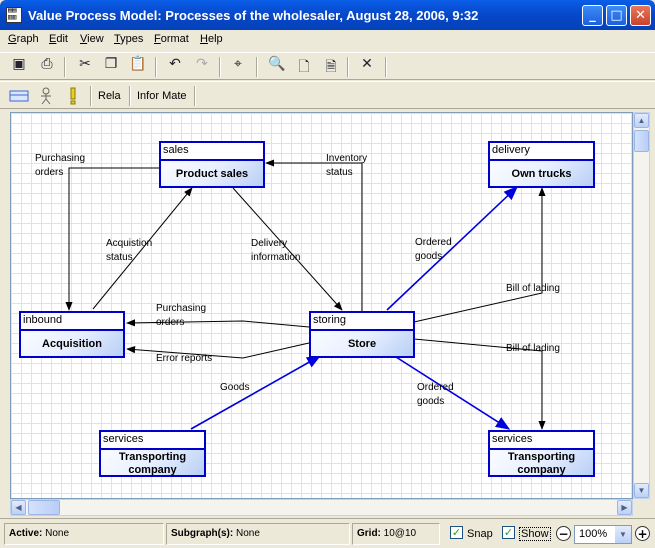 This screenshot has height=548, width=655. I want to click on cut-icon: ✂, so click(85, 64).